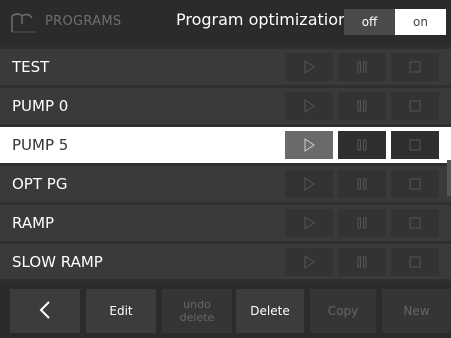 The height and width of the screenshot is (338, 451). What do you see at coordinates (265, 19) in the screenshot?
I see `optimization-label: Program optimization:` at bounding box center [265, 19].